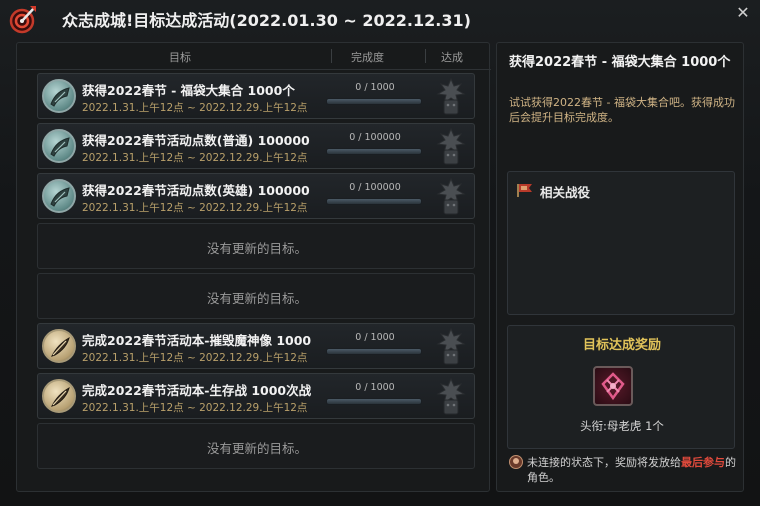 The width and height of the screenshot is (760, 506). I want to click on related-battles-title: 相关战役, so click(565, 192).